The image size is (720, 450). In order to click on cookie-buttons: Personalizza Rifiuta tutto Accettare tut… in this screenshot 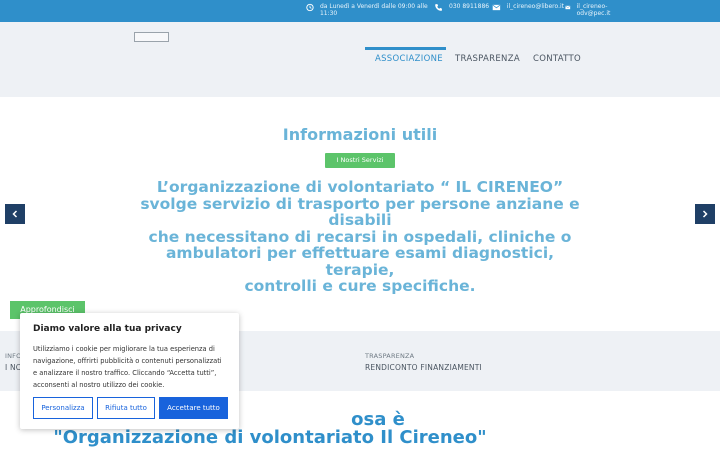, I will do `click(130, 408)`.